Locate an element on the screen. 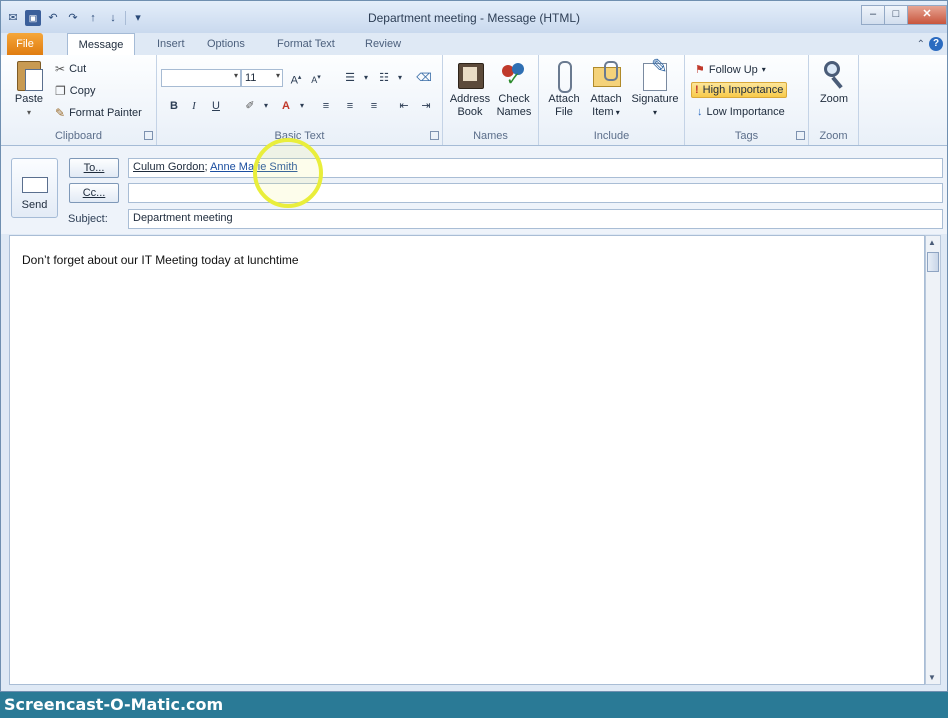 The width and height of the screenshot is (948, 718). tab-review: Review is located at coordinates (383, 44).